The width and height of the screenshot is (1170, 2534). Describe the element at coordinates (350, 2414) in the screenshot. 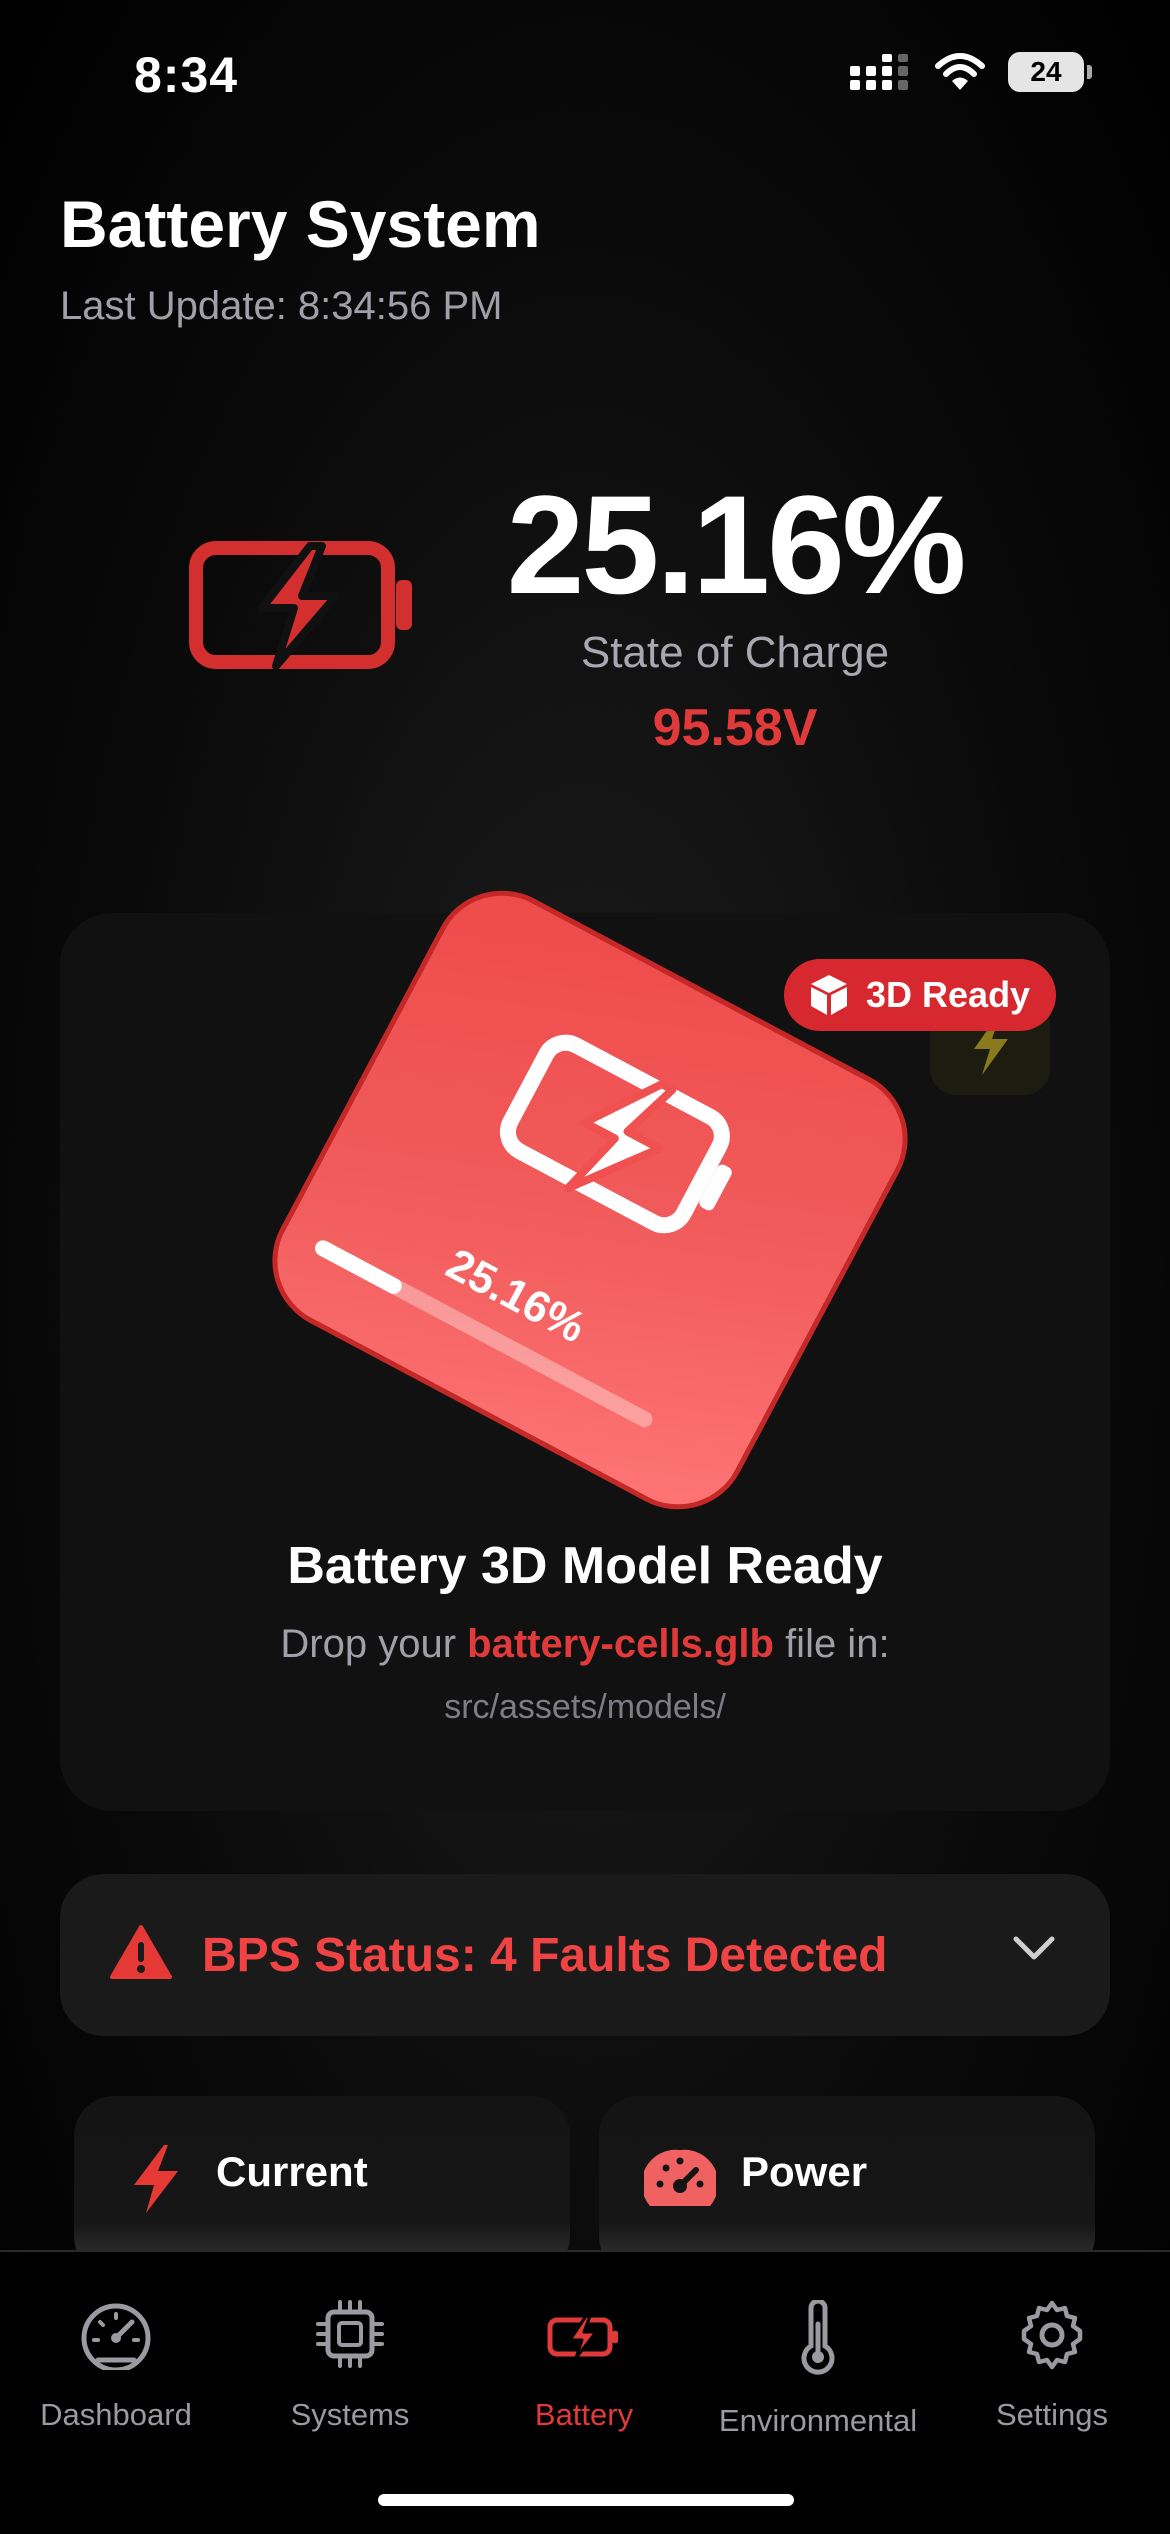

I see `tab-systems-label: Systems` at that location.